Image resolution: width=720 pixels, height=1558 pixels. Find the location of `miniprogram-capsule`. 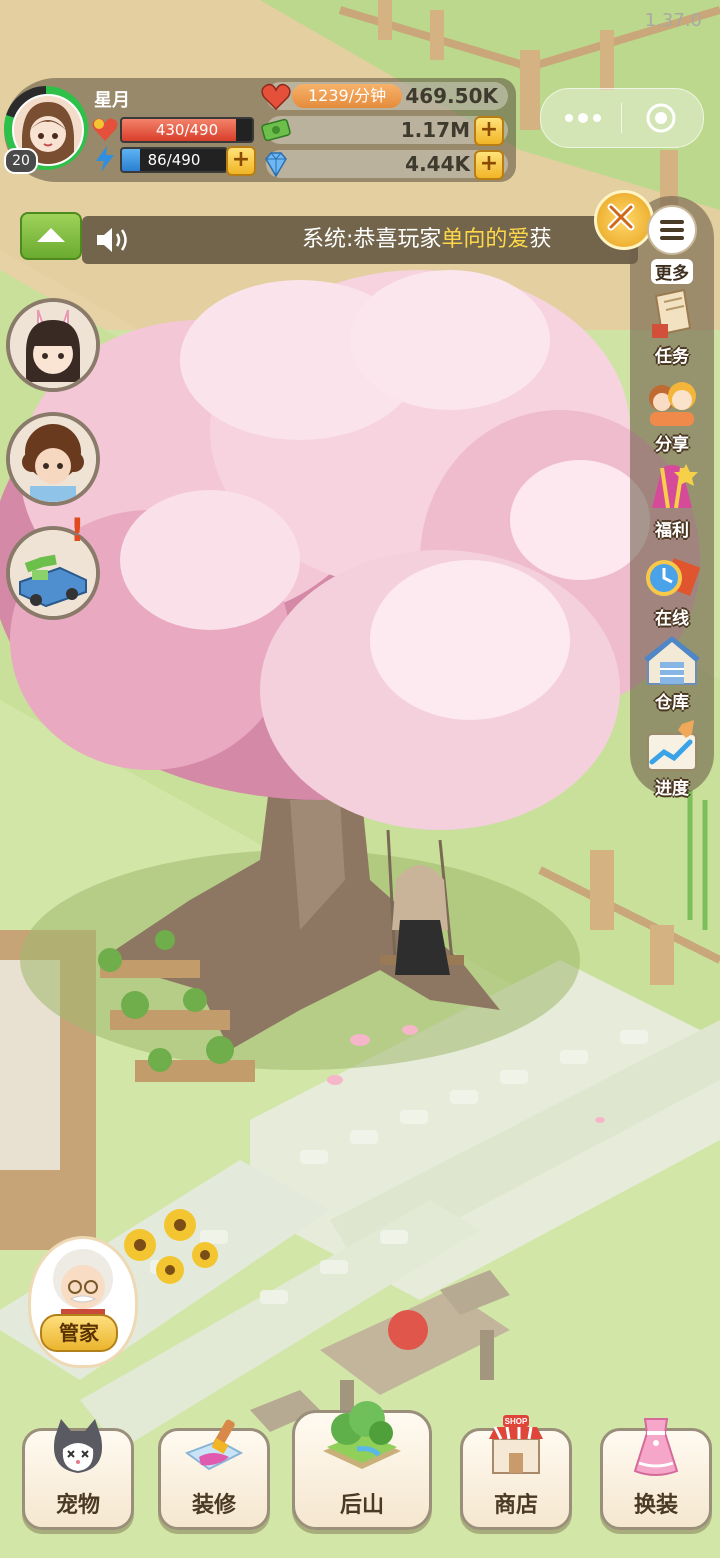

miniprogram-capsule is located at coordinates (622, 118).